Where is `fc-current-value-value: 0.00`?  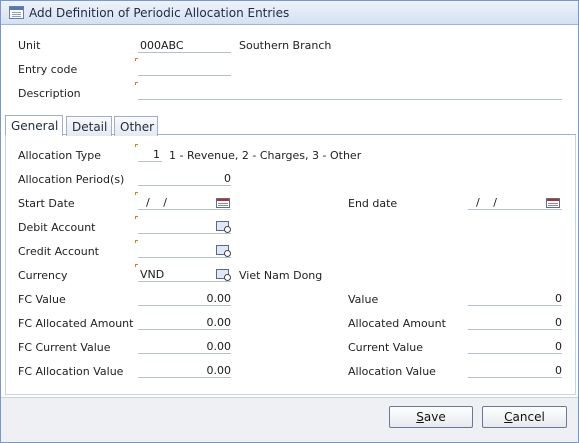 fc-current-value-value: 0.00 is located at coordinates (219, 346).